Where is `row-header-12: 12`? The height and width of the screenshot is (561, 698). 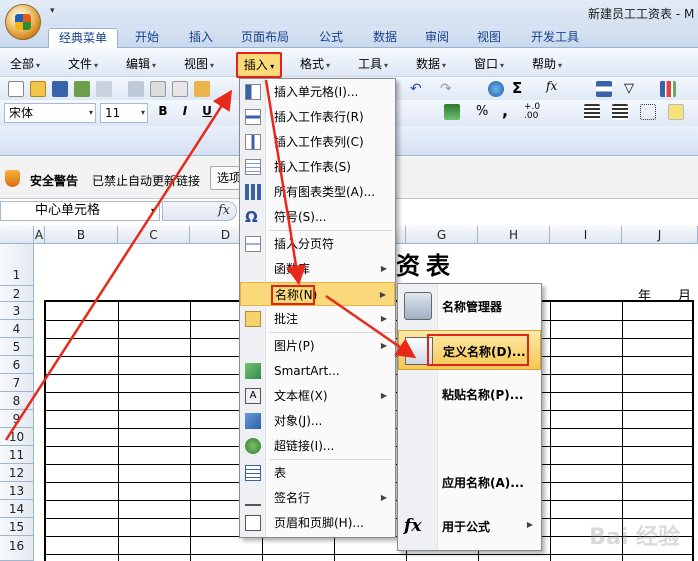
row-header-12: 12 is located at coordinates (17, 473).